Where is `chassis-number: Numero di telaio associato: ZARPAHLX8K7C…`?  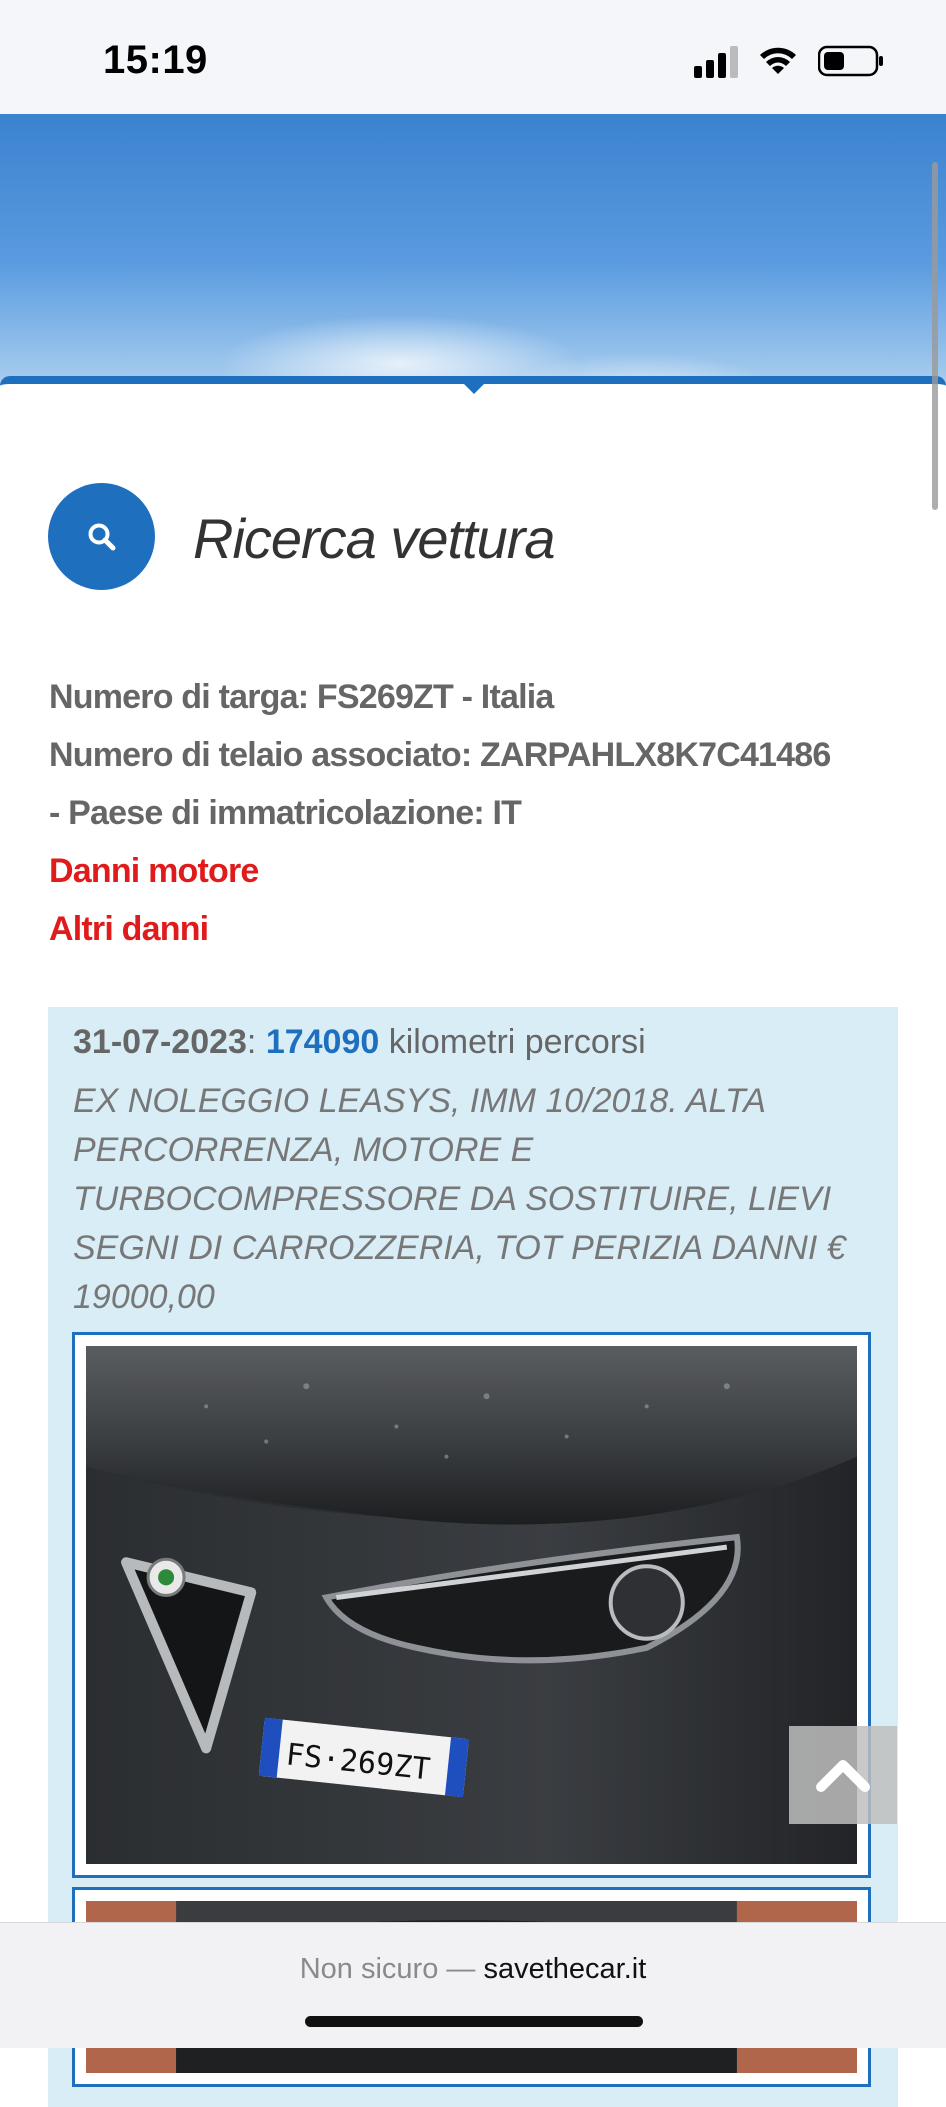 chassis-number: Numero di telaio associato: ZARPAHLX8K7C… is located at coordinates (440, 755).